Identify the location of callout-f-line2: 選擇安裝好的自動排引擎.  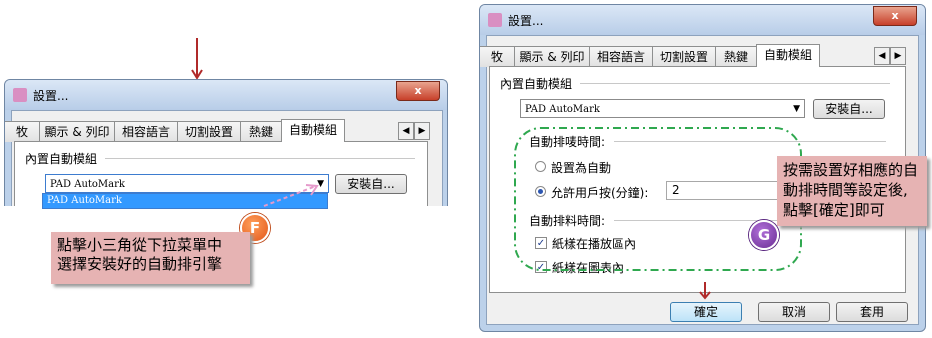
(140, 264).